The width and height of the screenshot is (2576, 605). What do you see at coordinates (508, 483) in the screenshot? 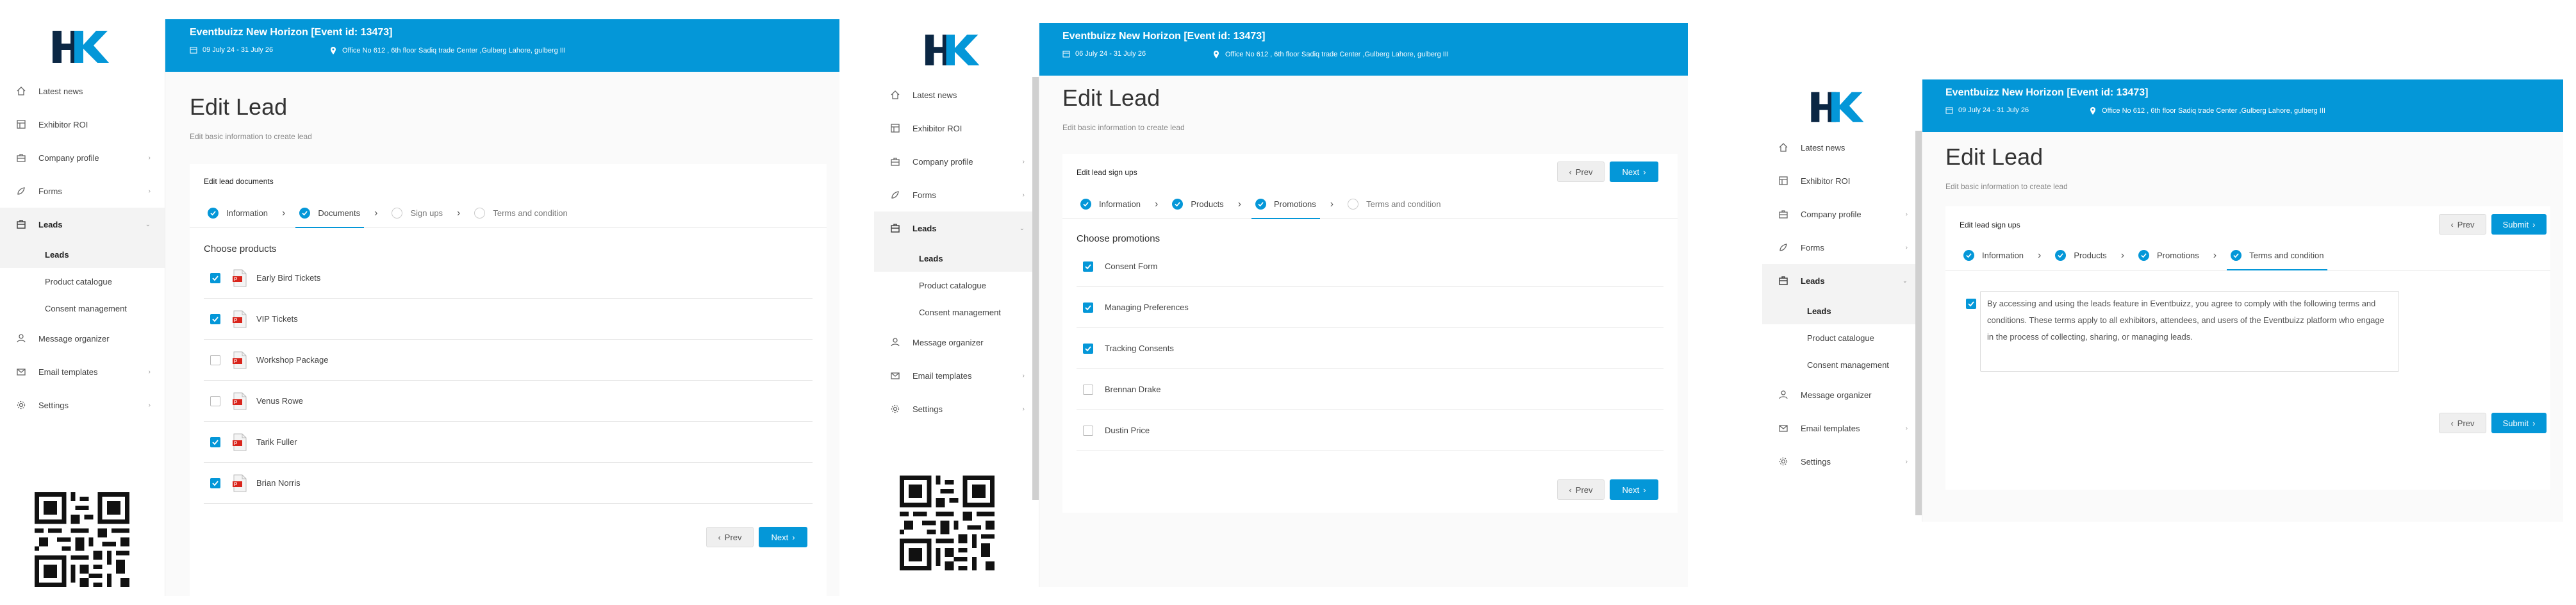
I see `list-item: Brian Norris` at bounding box center [508, 483].